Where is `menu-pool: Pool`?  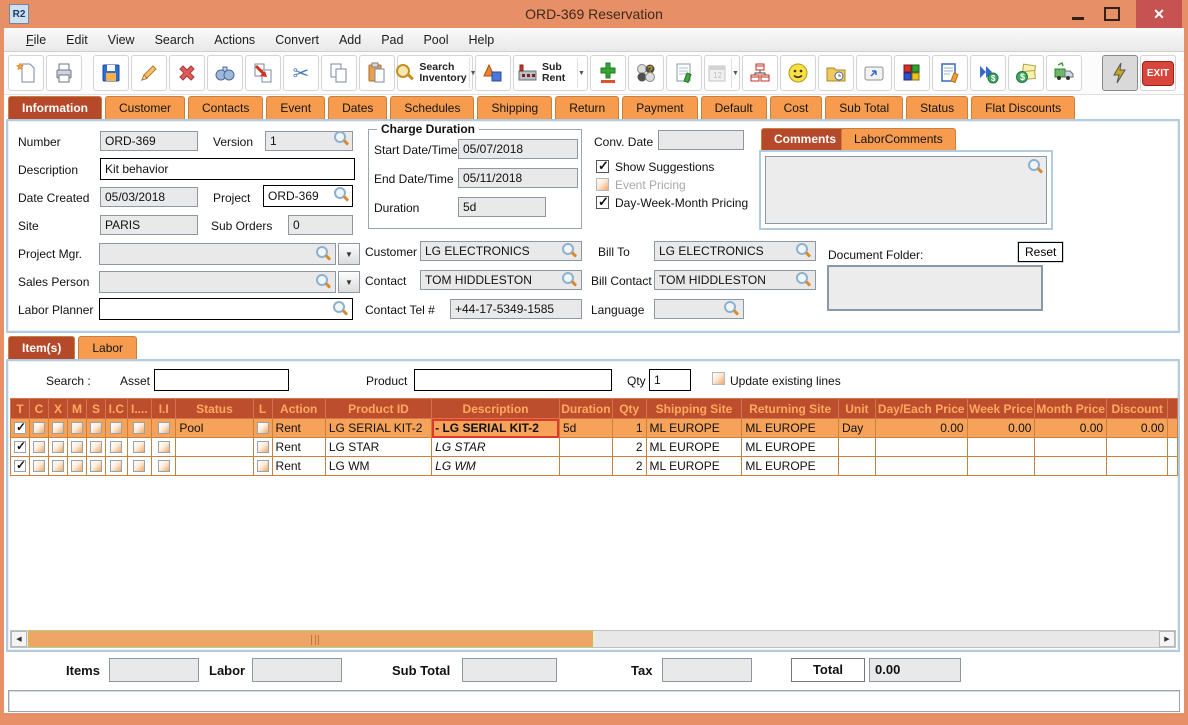 menu-pool: Pool is located at coordinates (435, 40).